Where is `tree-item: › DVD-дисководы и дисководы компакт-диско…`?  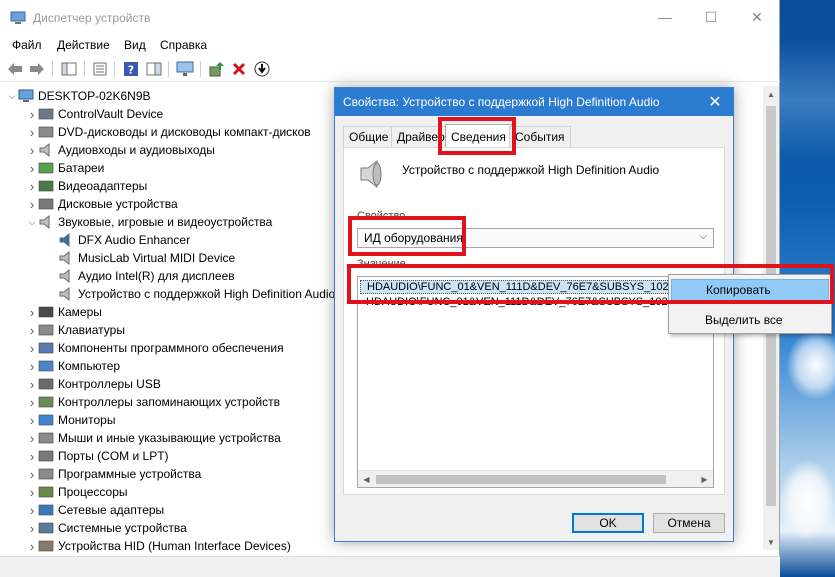 tree-item: › DVD-дисководы и дисководы компакт-диско… is located at coordinates (168, 132).